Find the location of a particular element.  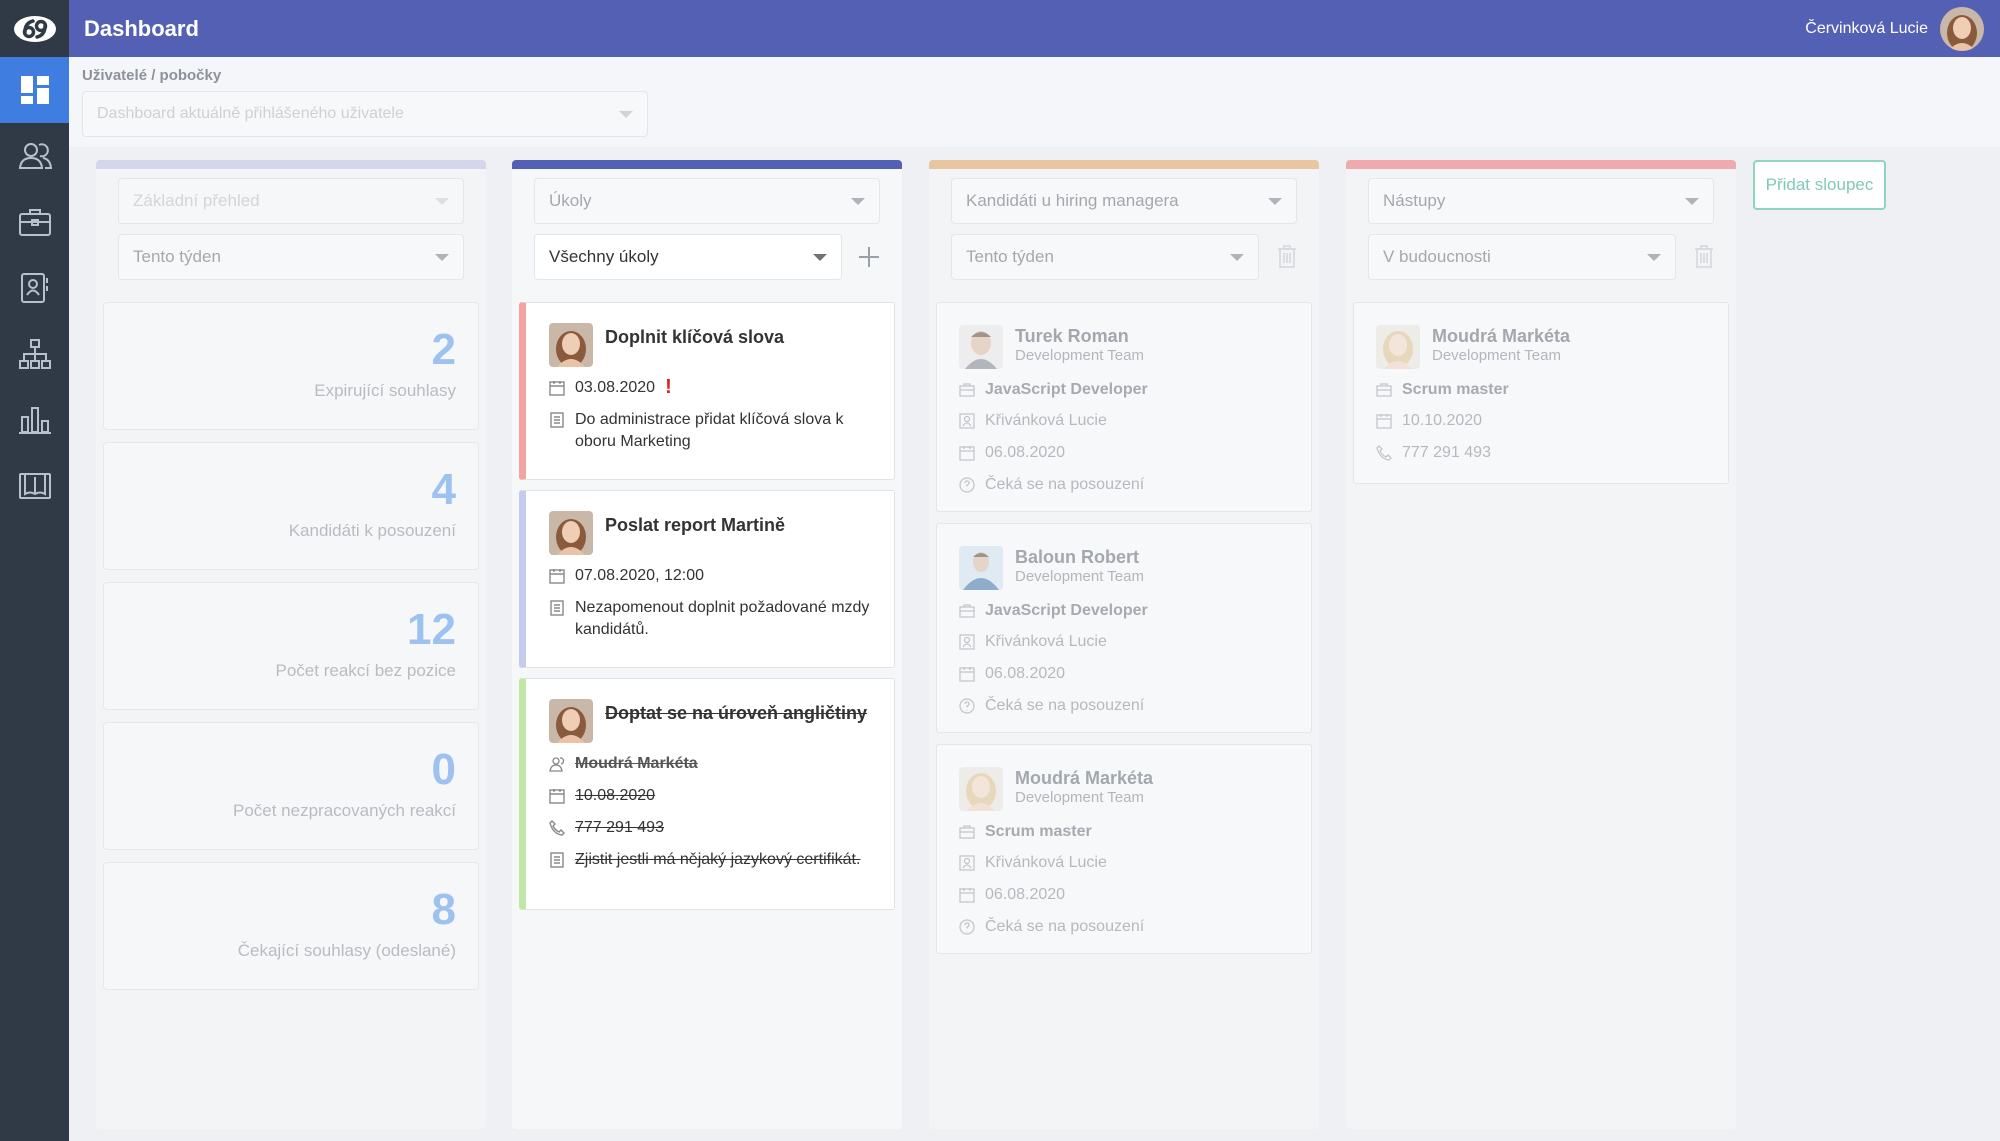

bar-chart-icon is located at coordinates (34, 420).